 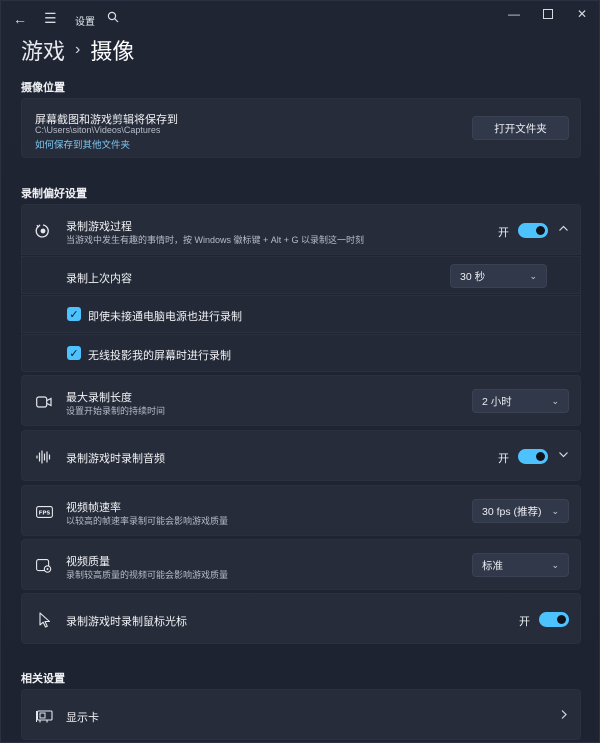 I want to click on search-icon, so click(x=113, y=18).